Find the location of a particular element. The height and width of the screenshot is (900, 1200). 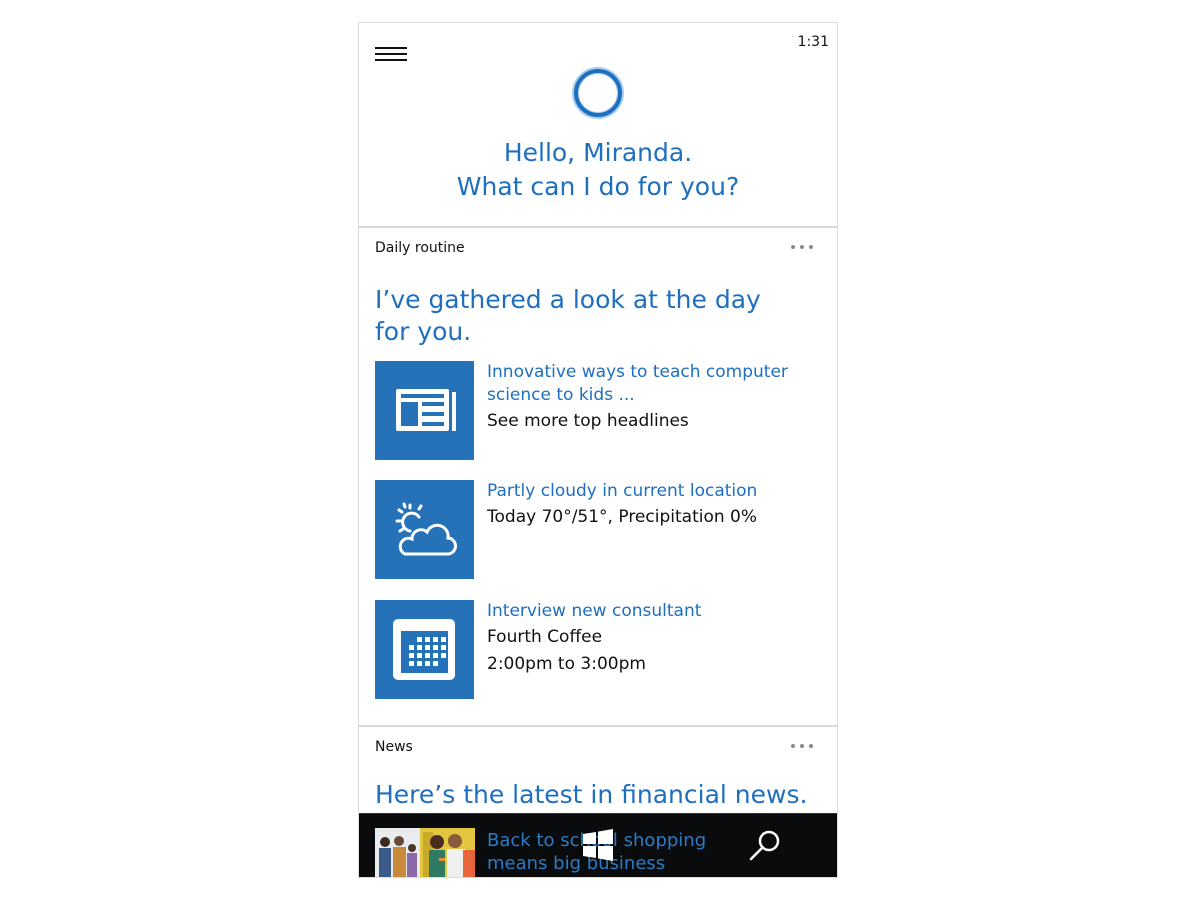

partly-cloudy-icon is located at coordinates (424, 529).